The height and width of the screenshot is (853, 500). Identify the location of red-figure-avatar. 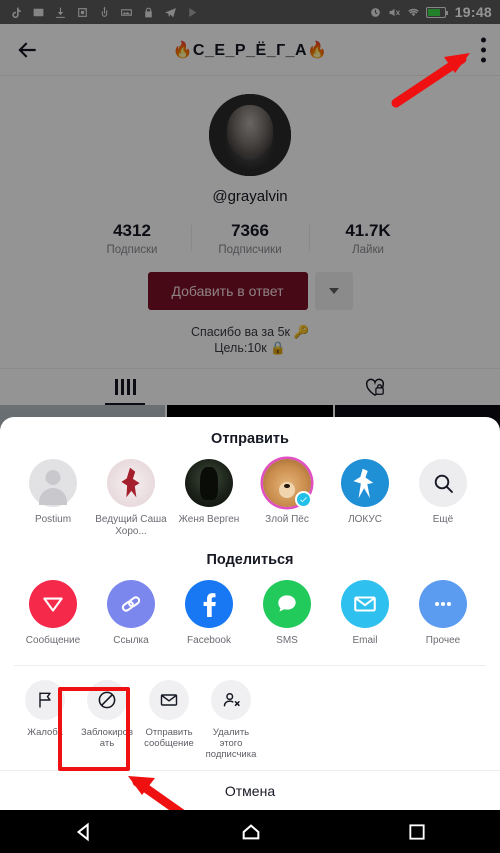
(131, 483).